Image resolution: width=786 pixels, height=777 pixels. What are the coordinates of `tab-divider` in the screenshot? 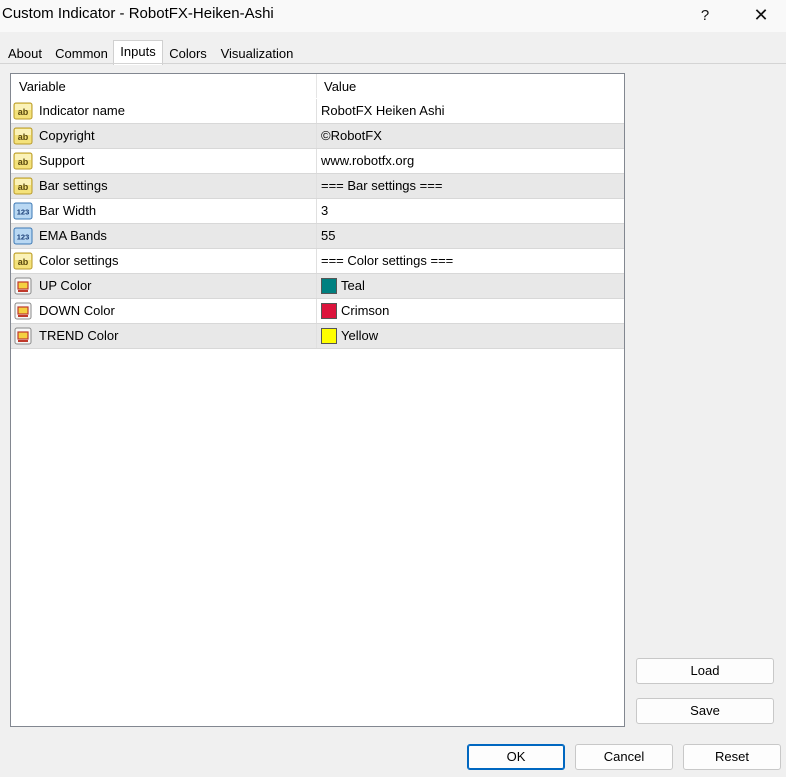 It's located at (393, 63).